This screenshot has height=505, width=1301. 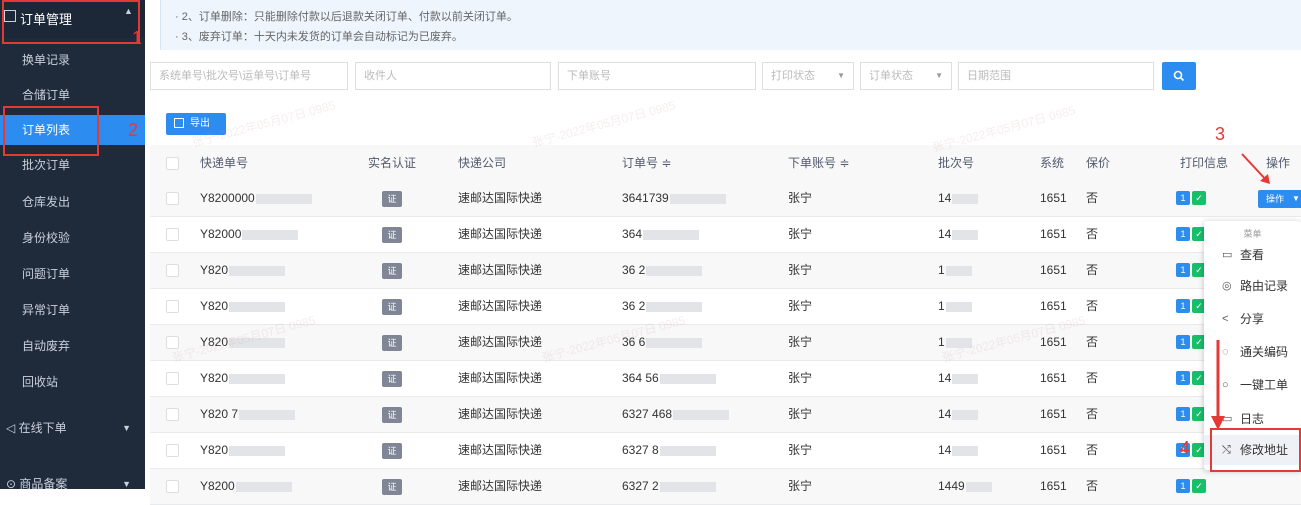 What do you see at coordinates (72, 346) in the screenshot?
I see `sidebar-item-auto-discard: 自动废弃` at bounding box center [72, 346].